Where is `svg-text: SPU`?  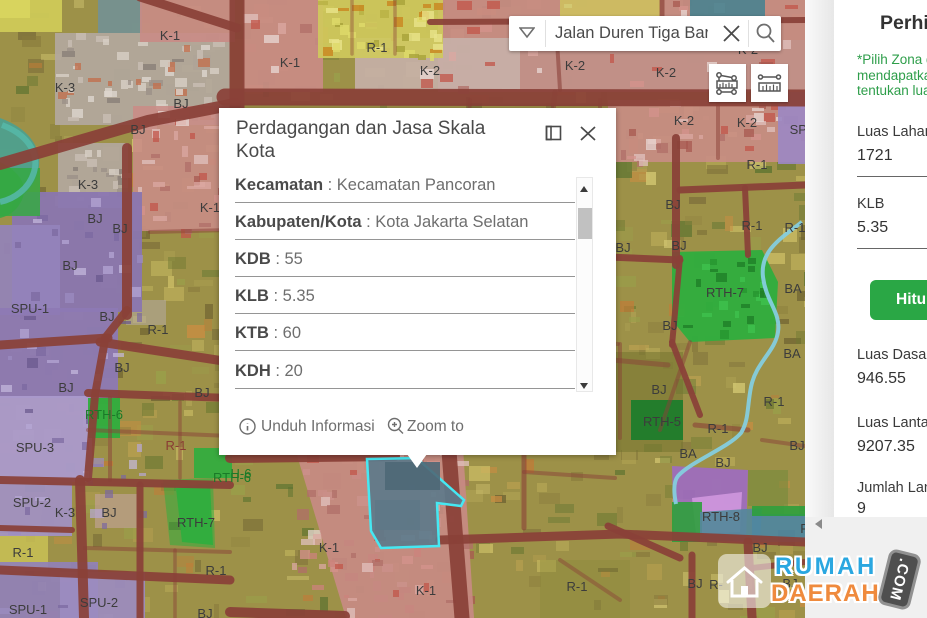 svg-text: SPU is located at coordinates (797, 129).